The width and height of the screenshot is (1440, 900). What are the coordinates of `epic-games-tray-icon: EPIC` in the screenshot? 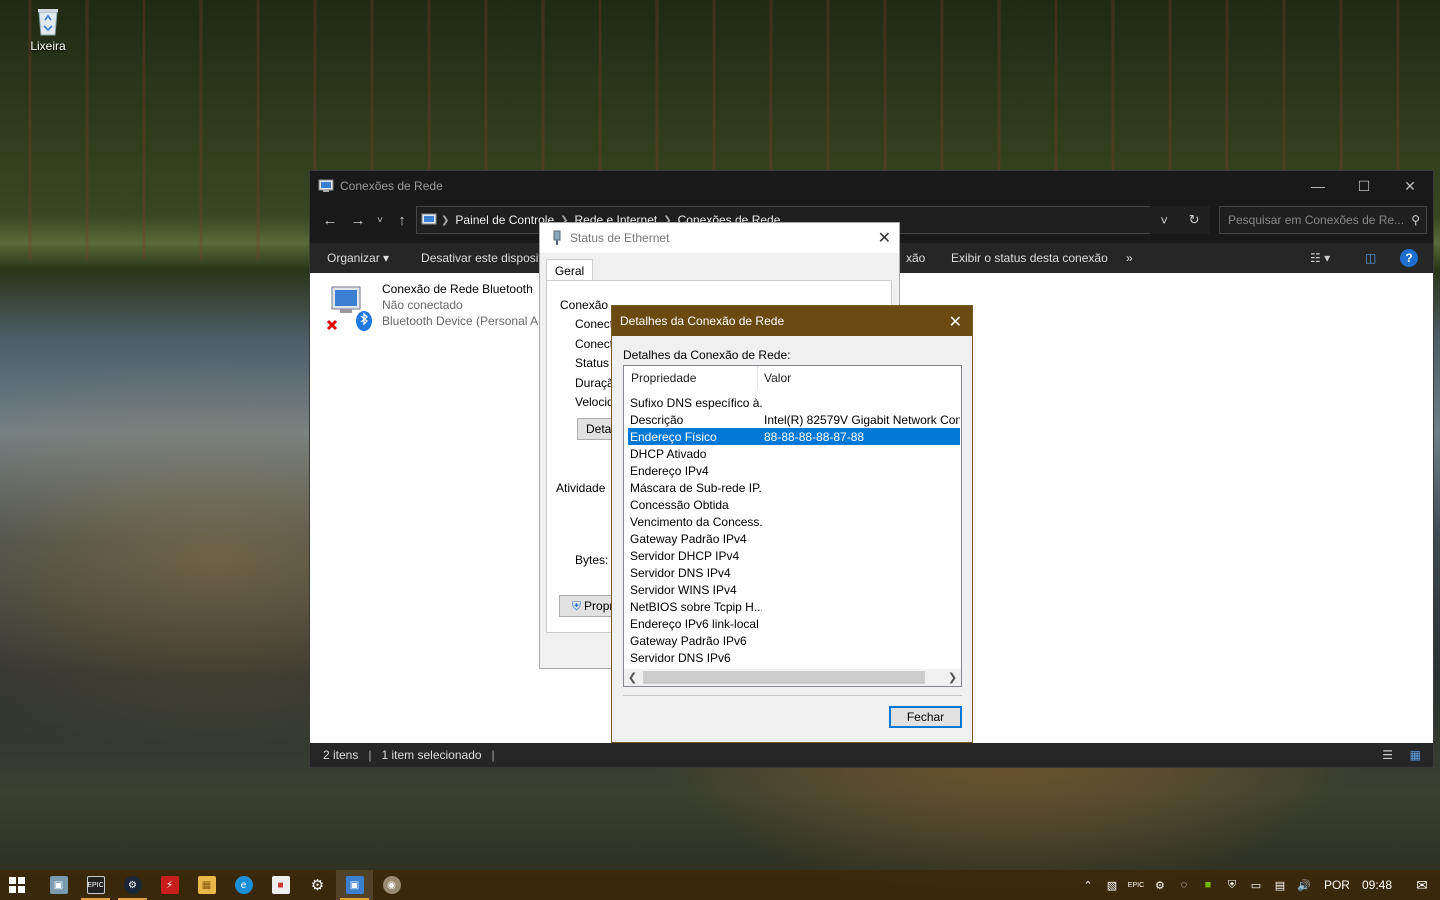 It's located at (1136, 885).